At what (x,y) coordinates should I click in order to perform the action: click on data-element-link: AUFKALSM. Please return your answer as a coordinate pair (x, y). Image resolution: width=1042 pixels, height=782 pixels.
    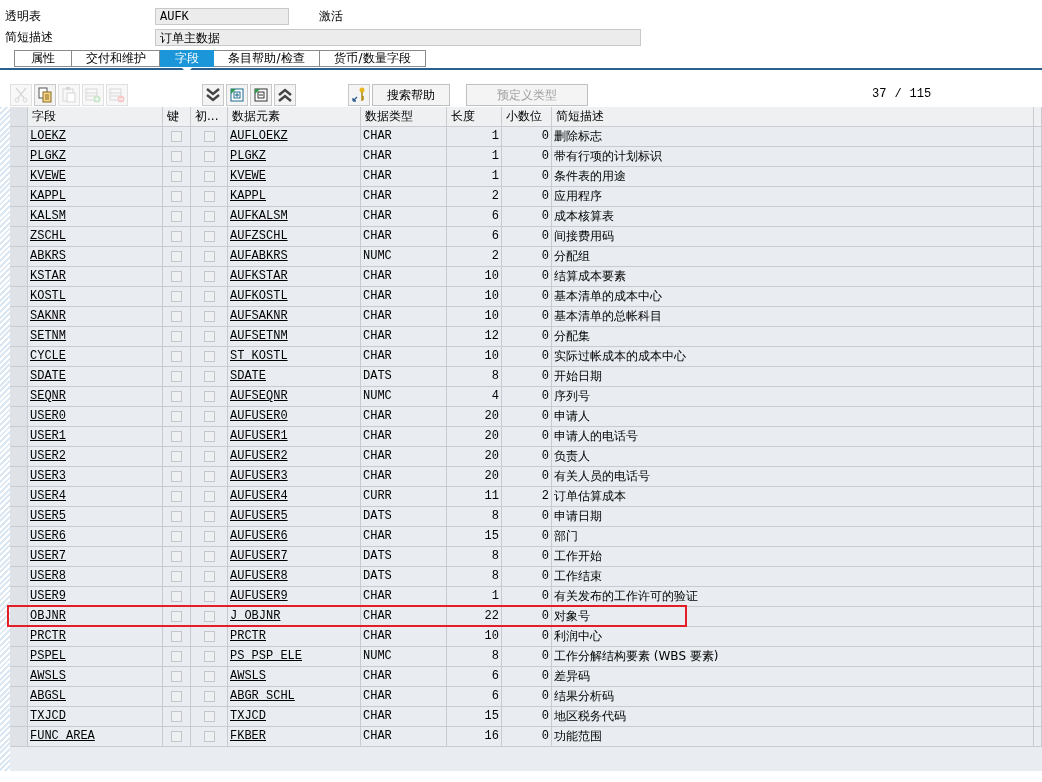
    Looking at the image, I should click on (259, 216).